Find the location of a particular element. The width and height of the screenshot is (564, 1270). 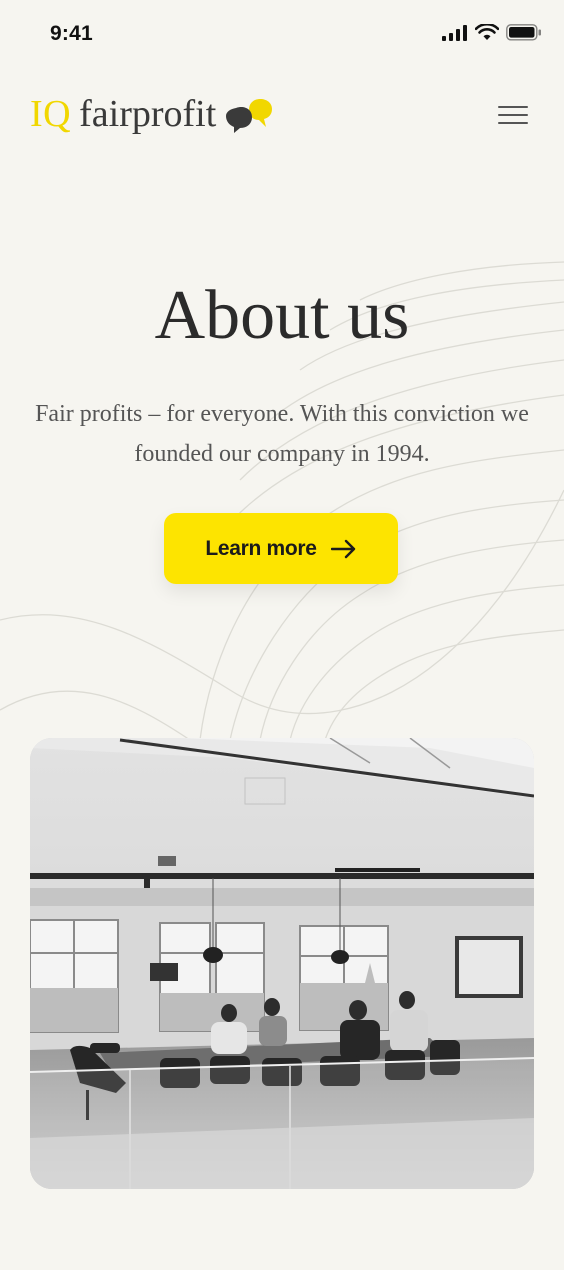

speech-bubbles-icon is located at coordinates (249, 116).